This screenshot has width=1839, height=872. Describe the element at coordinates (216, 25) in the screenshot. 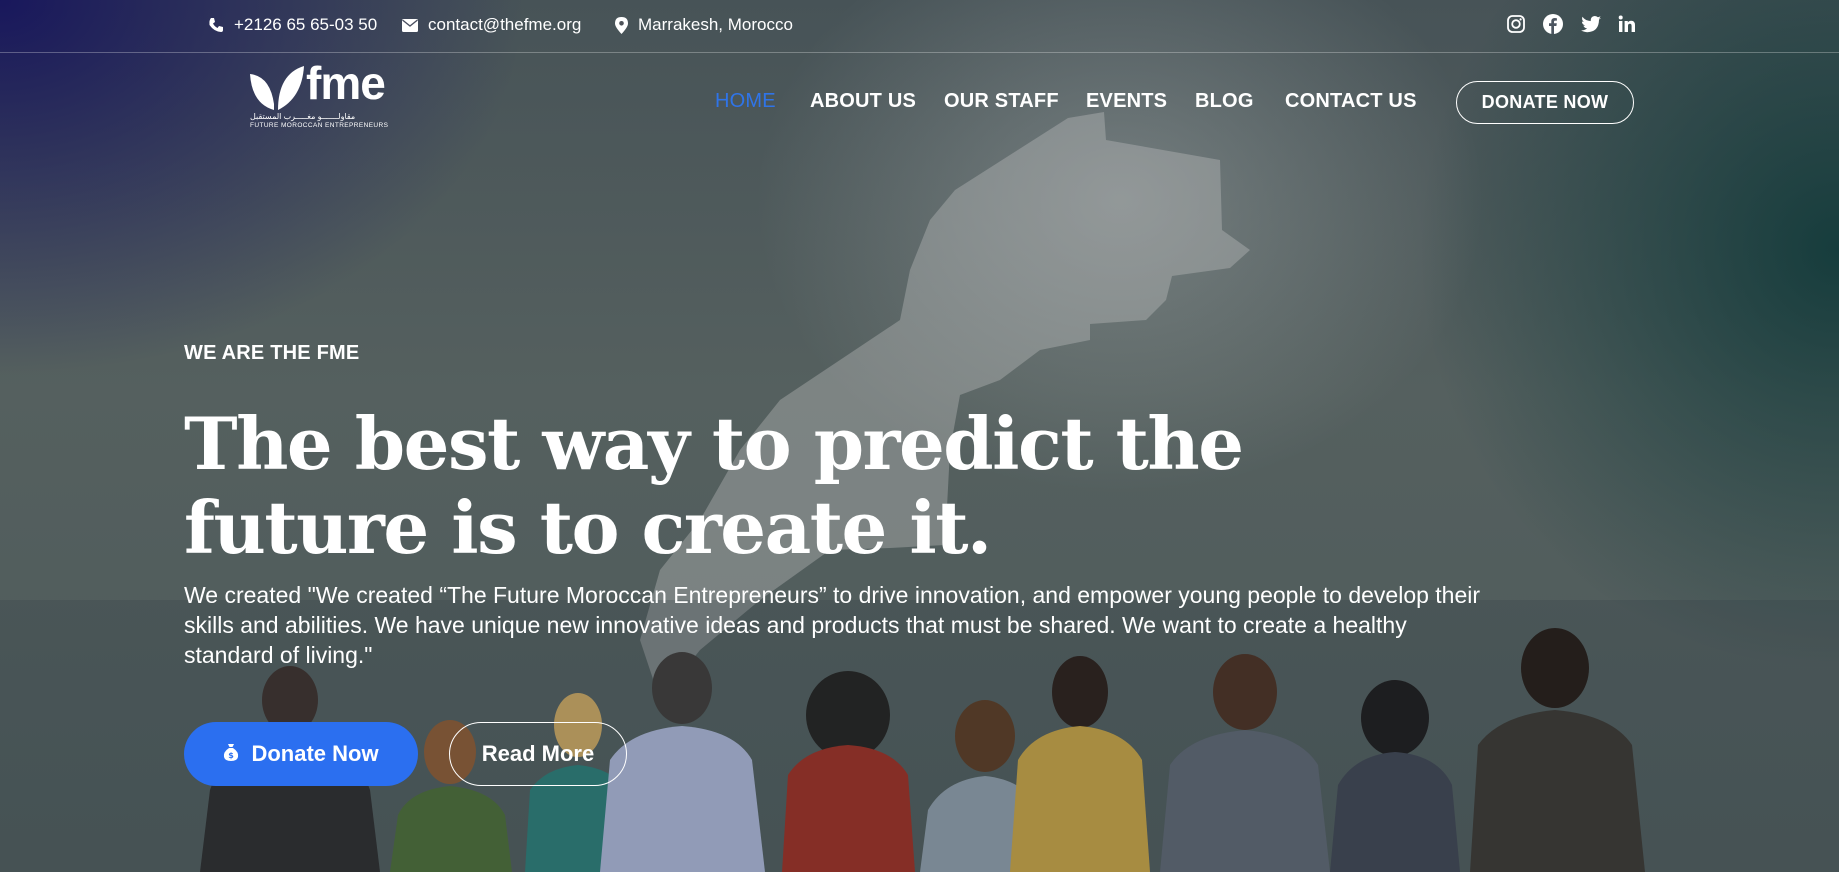

I see `phone-icon` at that location.